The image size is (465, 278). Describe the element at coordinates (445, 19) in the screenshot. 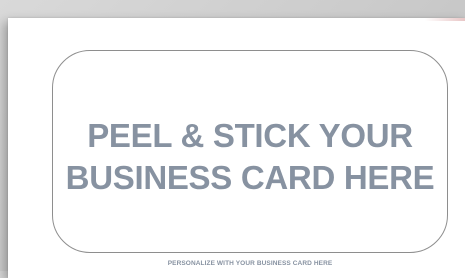

I see `sheet-edge-accent` at that location.